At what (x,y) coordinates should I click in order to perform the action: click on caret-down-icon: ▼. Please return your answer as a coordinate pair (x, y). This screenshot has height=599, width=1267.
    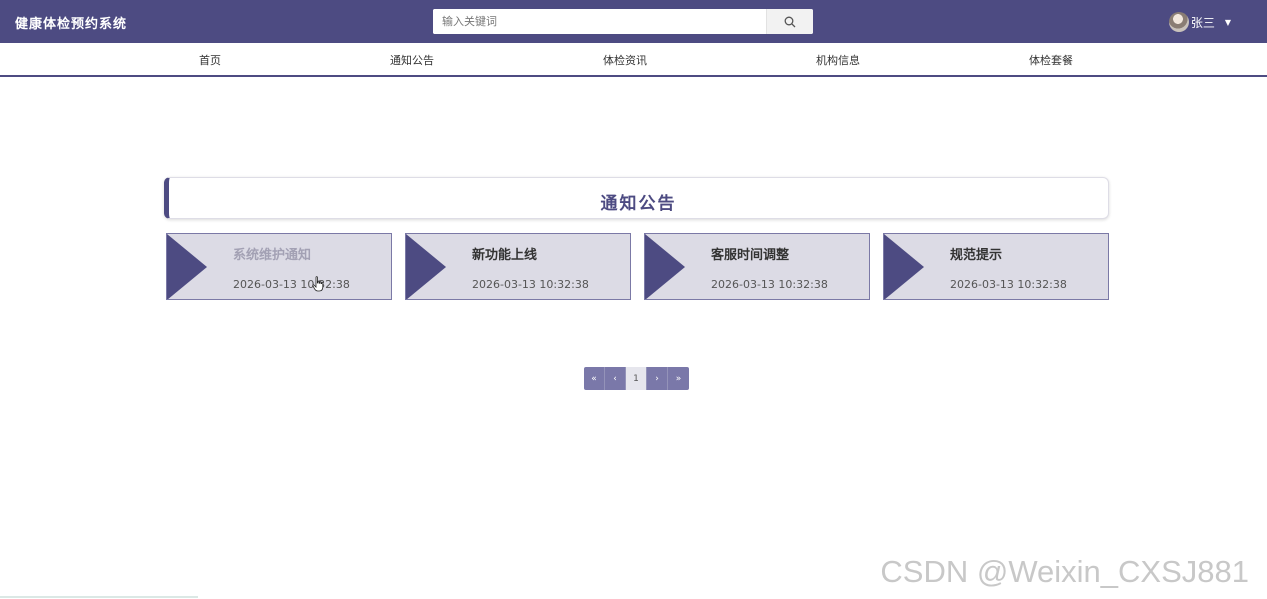
    Looking at the image, I should click on (1227, 22).